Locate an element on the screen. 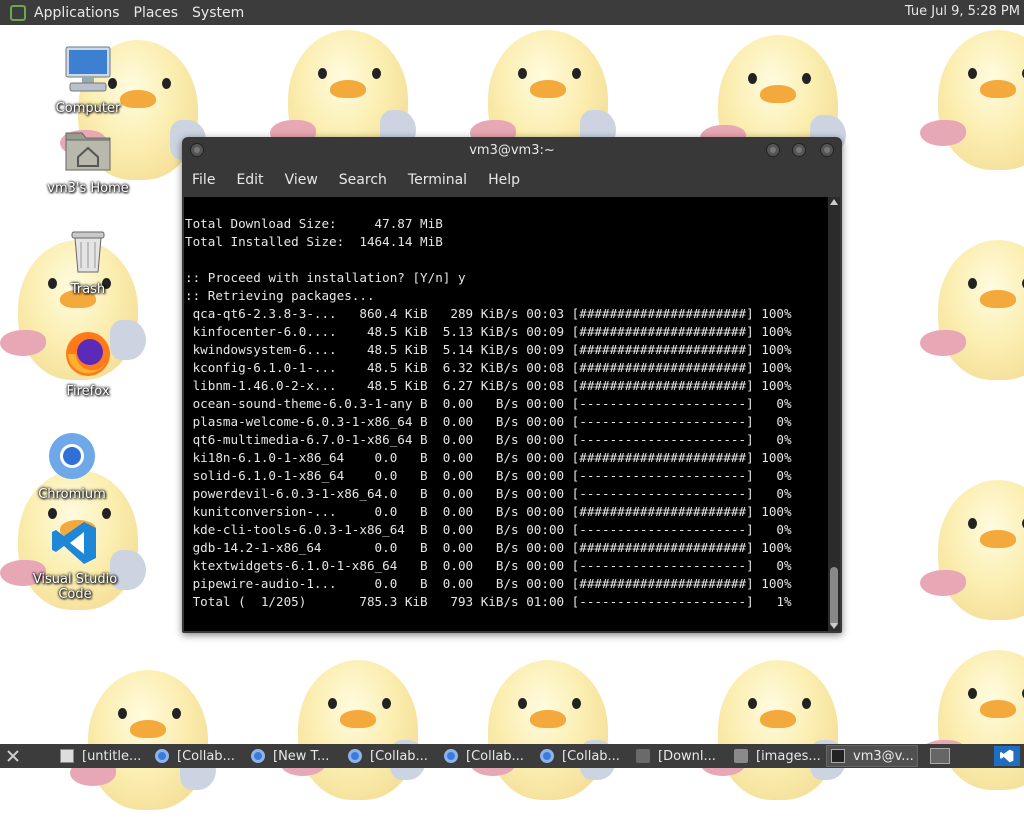  window-titlebar: vm3@vm3:~ is located at coordinates (512, 151).